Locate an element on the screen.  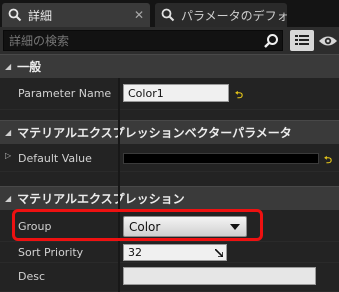
category-vector-parameter-label: マテリアルエクスプレッションベクターパラメータ is located at coordinates (154, 133).